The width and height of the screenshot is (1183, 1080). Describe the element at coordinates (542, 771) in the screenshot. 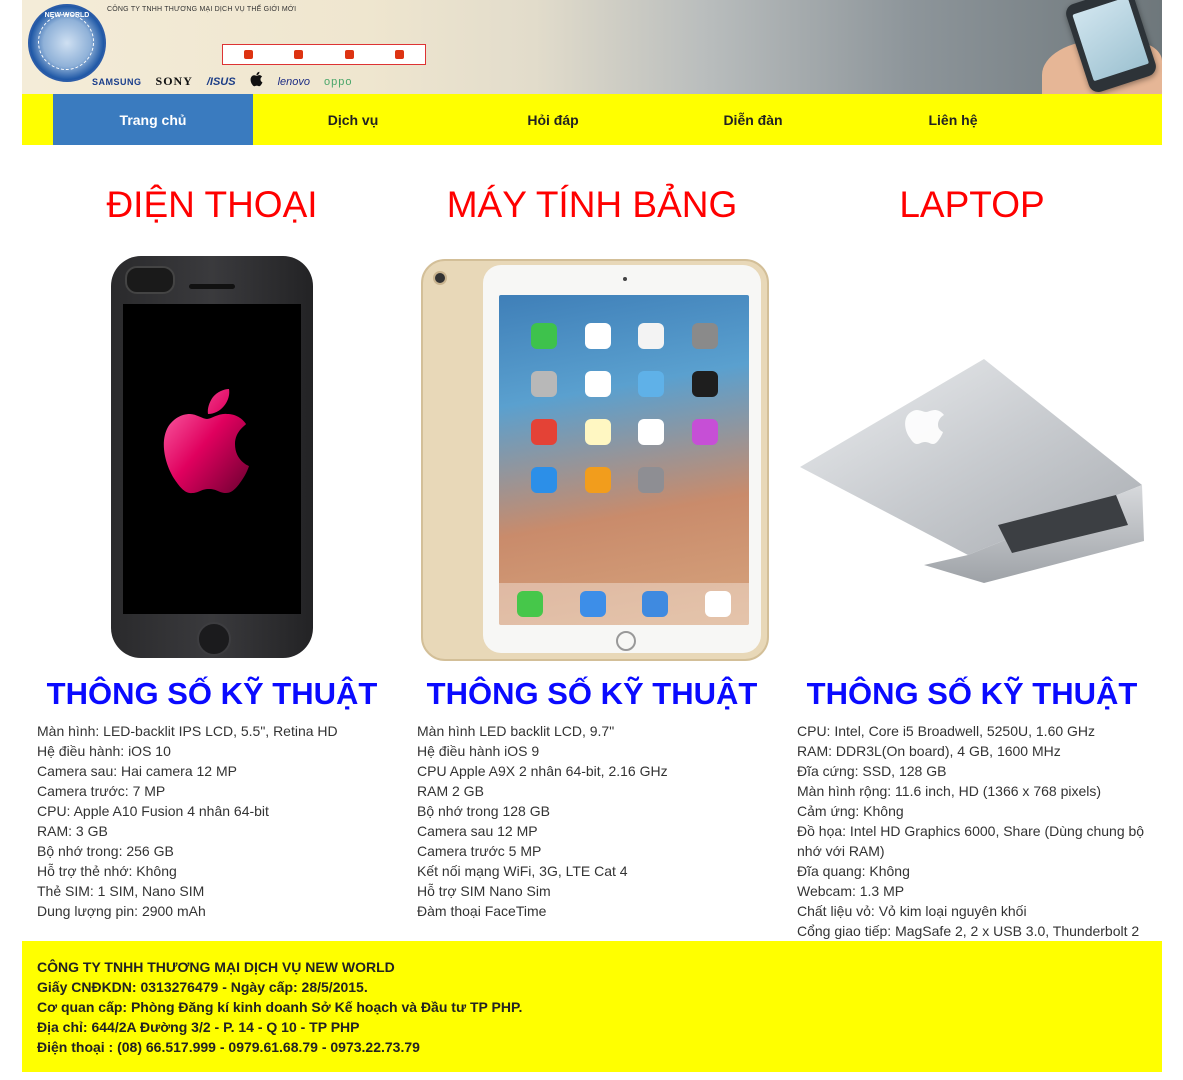

I see `spec-item: CPU Apple A9X 2 nhân 64-bit, 2.16 GHz` at that location.